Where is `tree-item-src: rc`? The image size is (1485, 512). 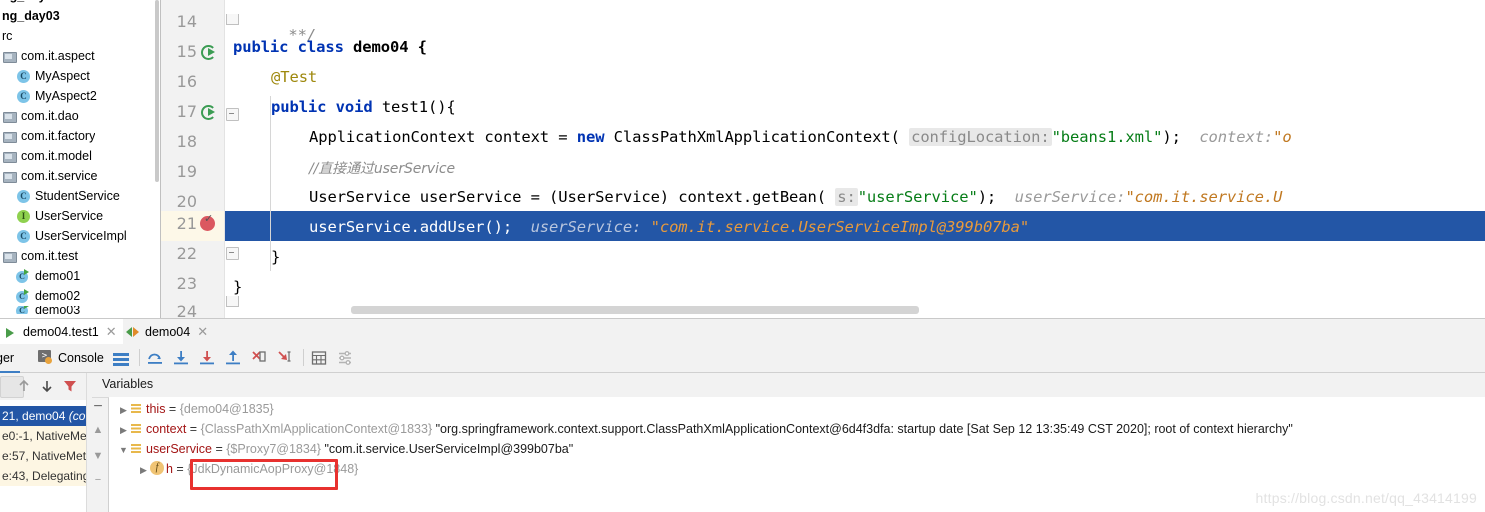
tree-item-src: rc is located at coordinates (80, 36).